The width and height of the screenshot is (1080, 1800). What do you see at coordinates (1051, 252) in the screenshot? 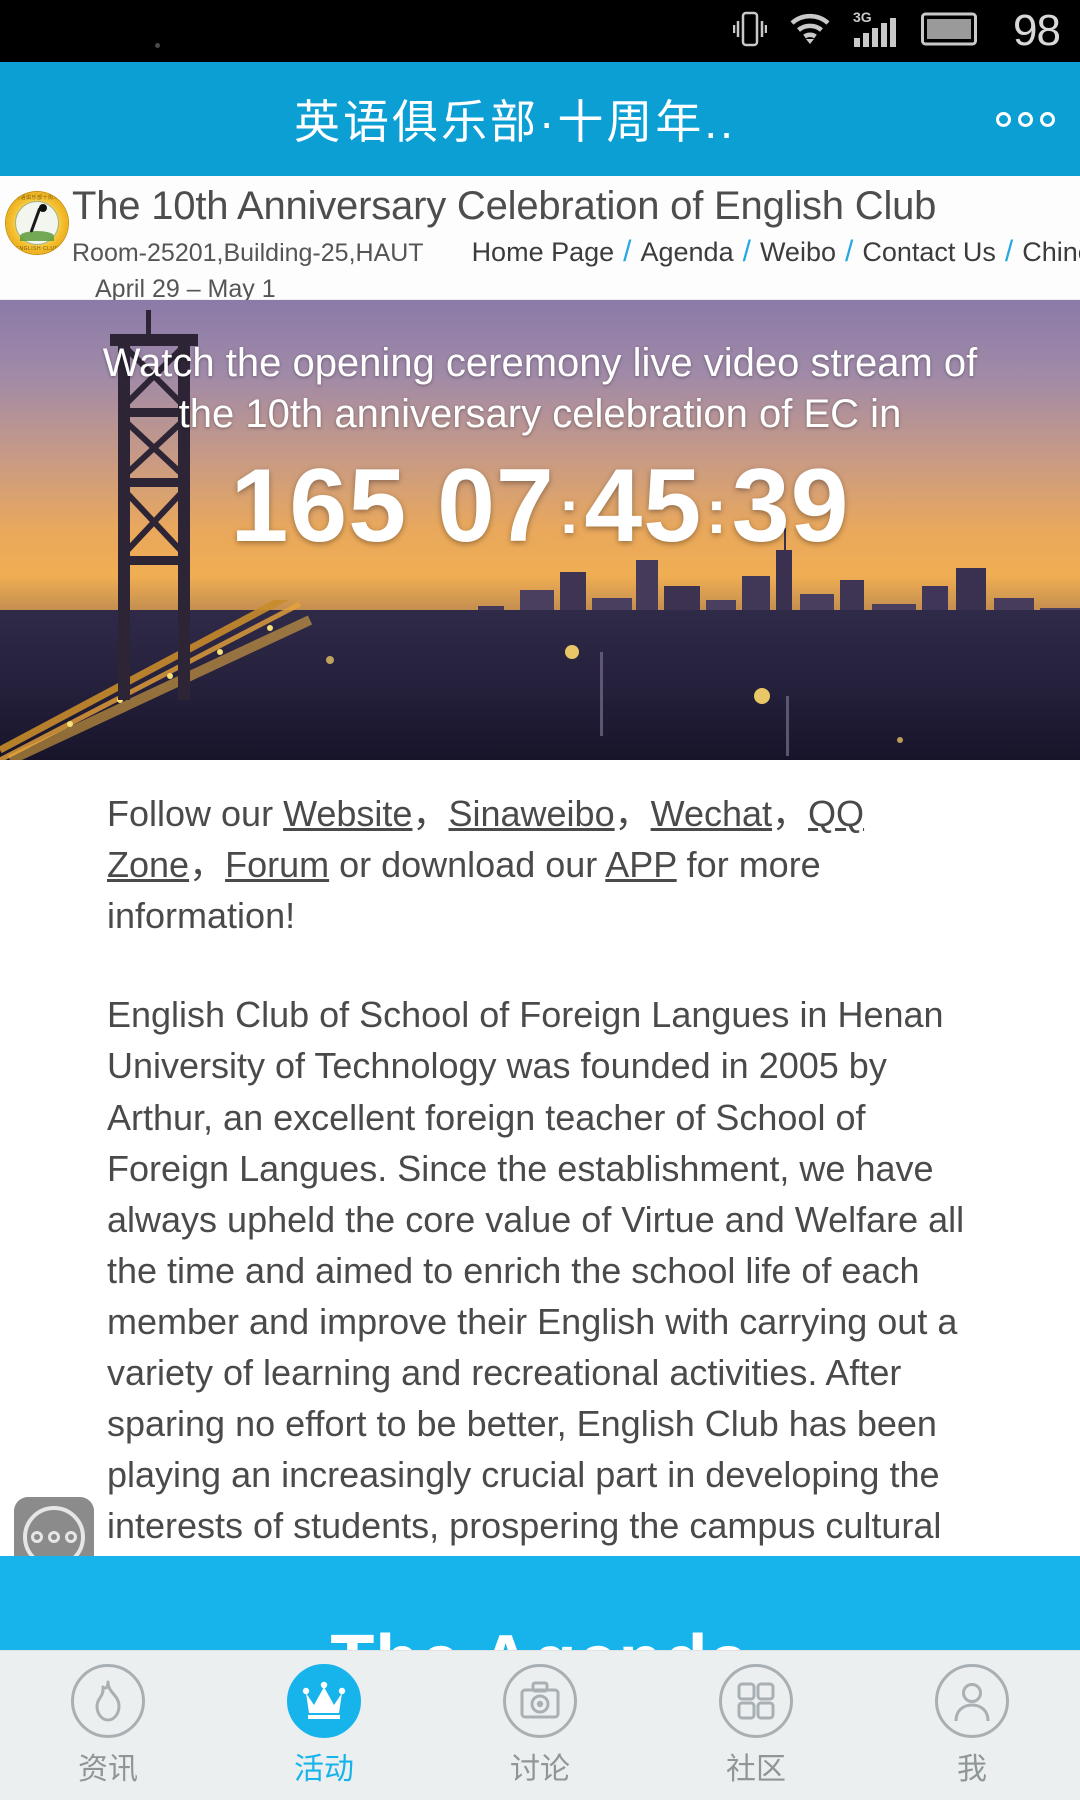
I see `nav-item-chinese: Chinese` at bounding box center [1051, 252].